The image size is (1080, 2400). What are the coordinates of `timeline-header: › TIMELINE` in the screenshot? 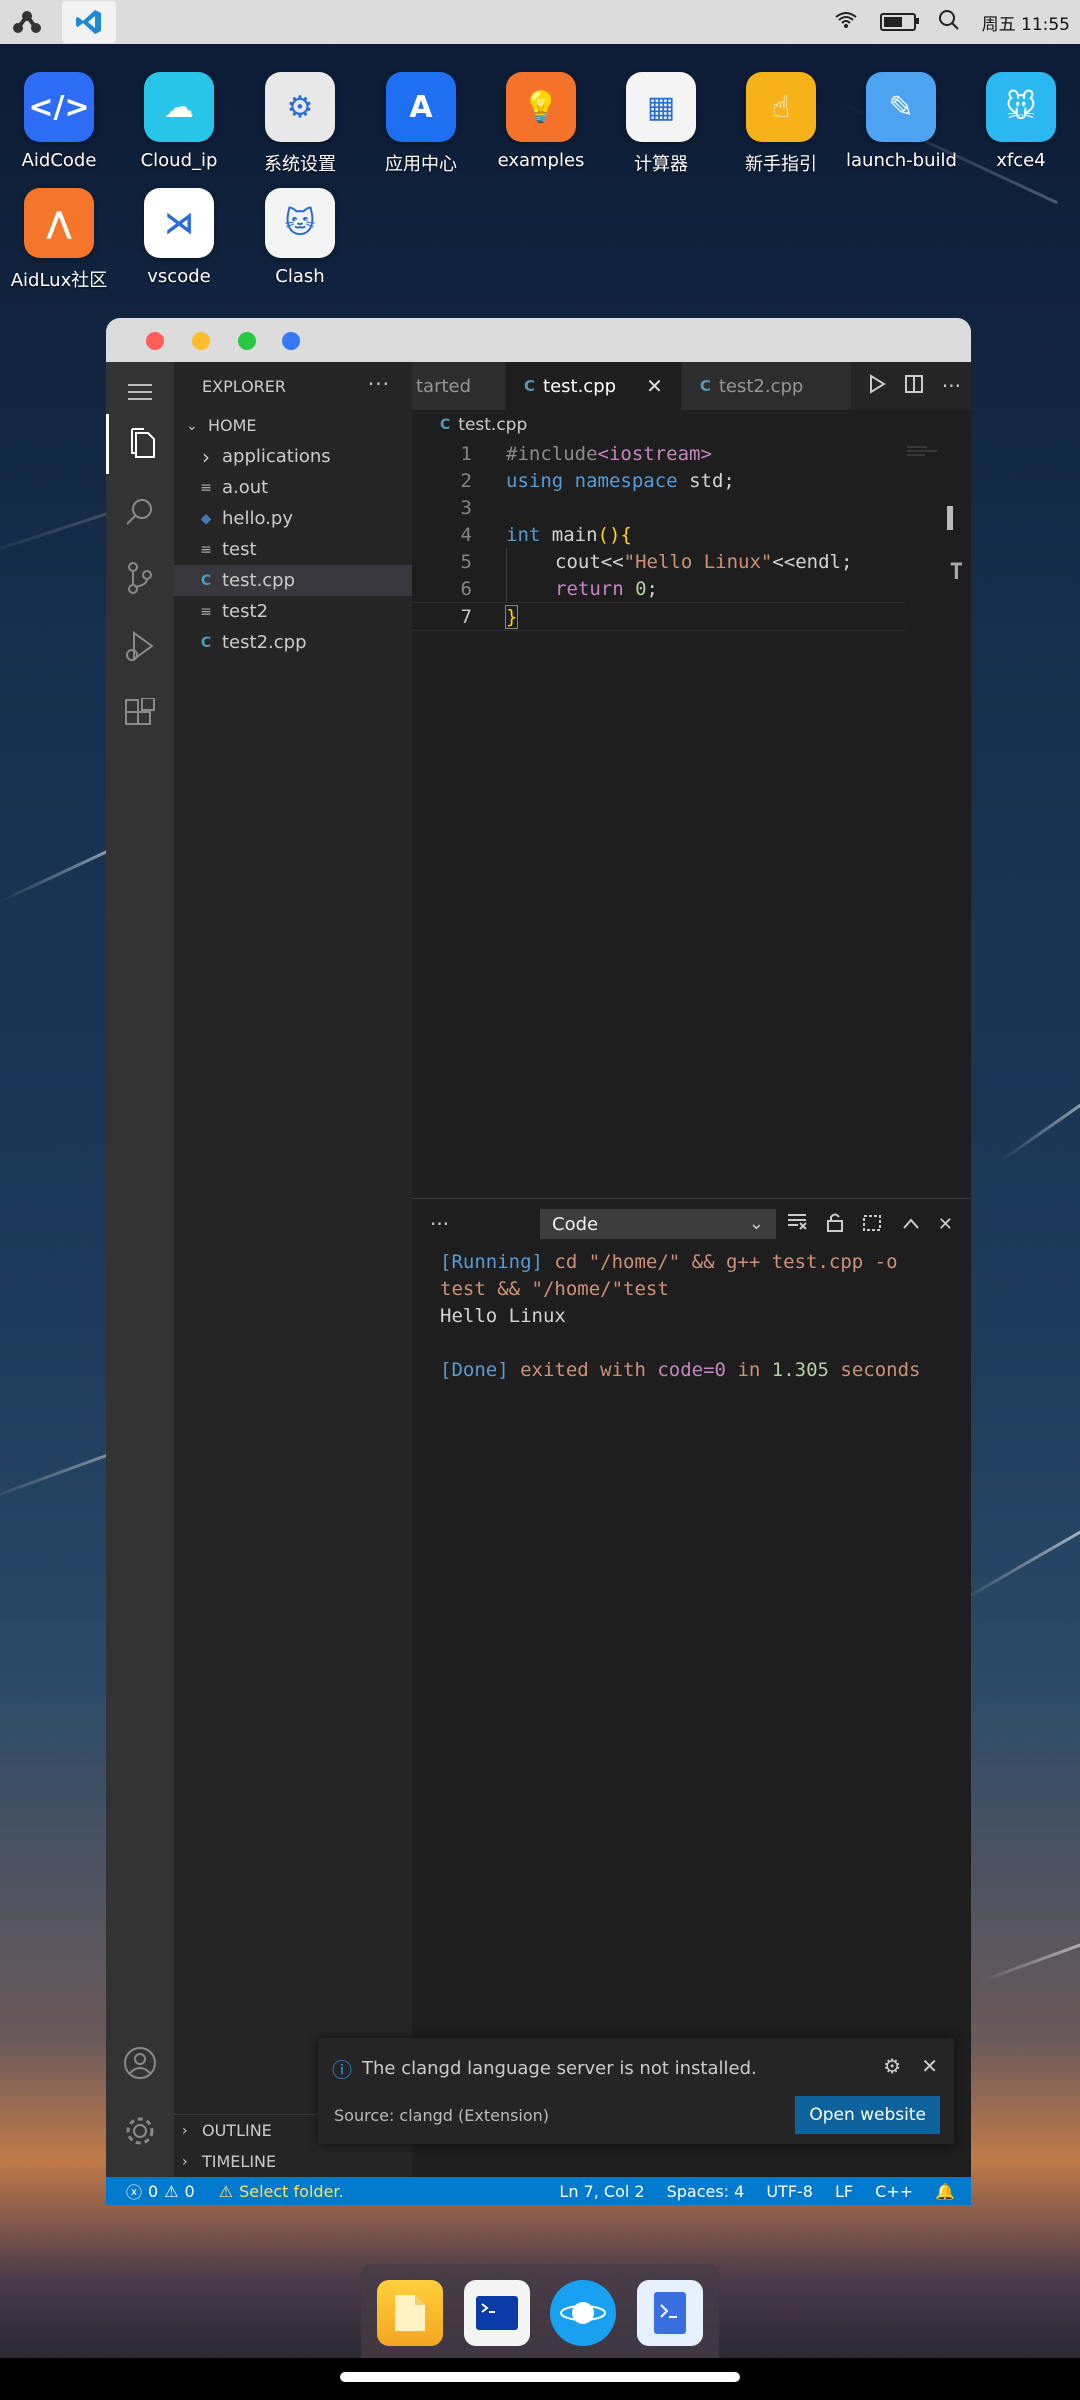 It's located at (293, 2161).